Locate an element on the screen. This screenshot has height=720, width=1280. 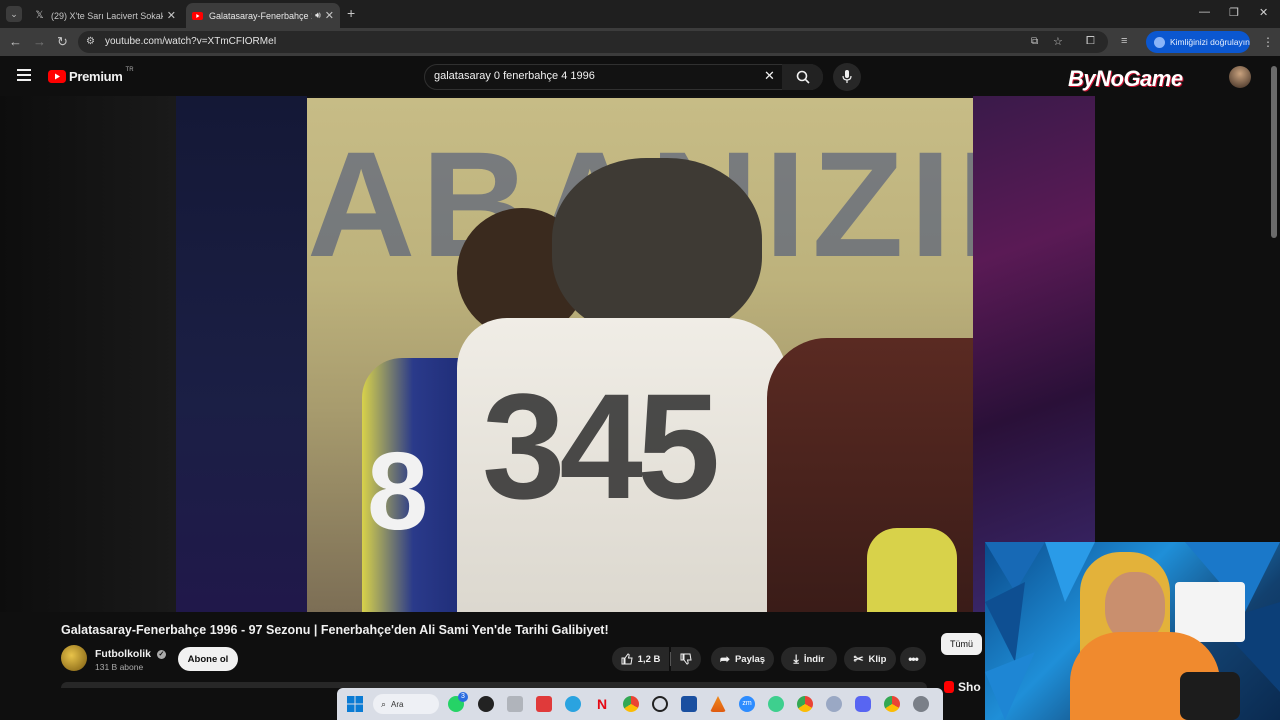
chatgpt-icon is located at coordinates (660, 704).